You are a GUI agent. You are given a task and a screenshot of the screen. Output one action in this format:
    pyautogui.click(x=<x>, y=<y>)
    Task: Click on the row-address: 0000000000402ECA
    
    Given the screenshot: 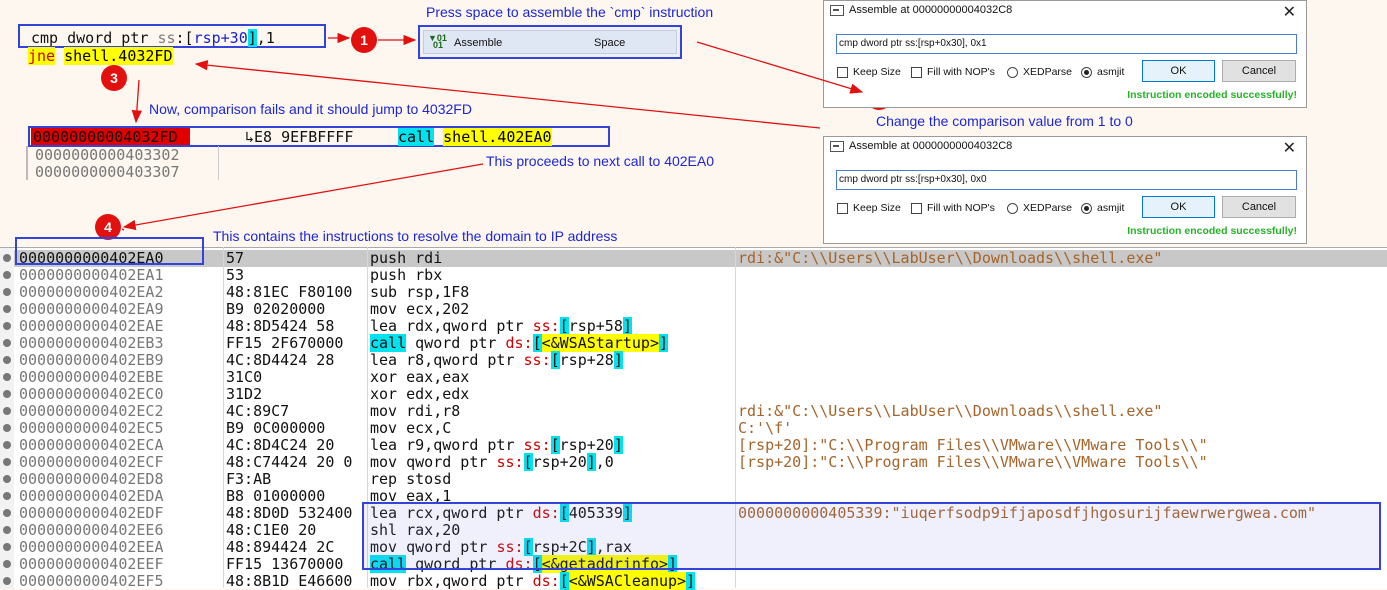 What is the action you would take?
    pyautogui.click(x=91, y=445)
    